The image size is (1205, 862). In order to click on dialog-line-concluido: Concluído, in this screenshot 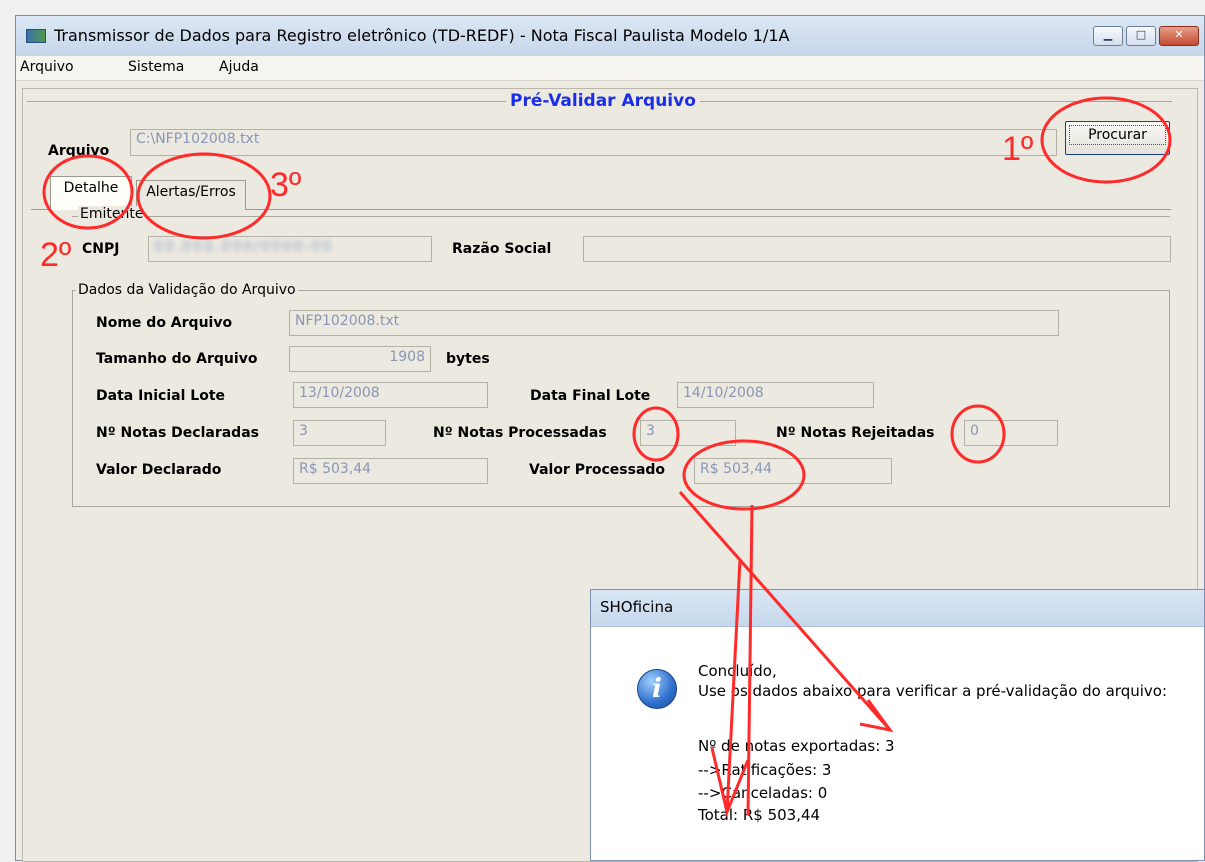, I will do `click(737, 671)`.